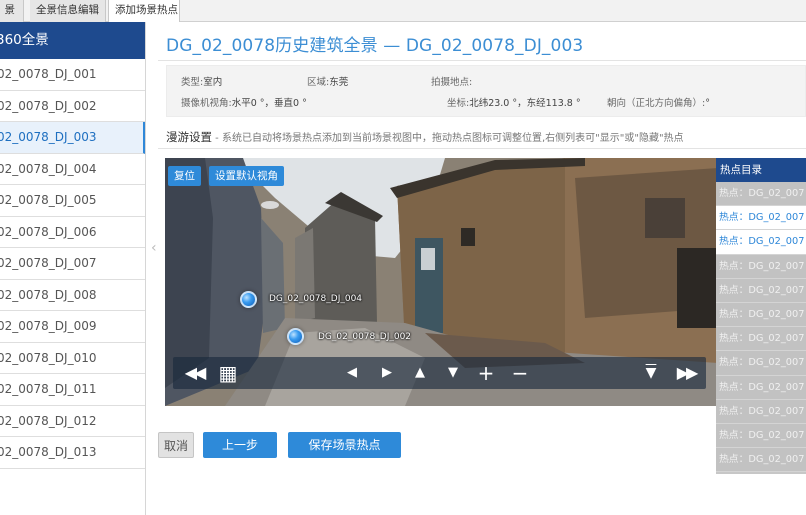  Describe the element at coordinates (48, 420) in the screenshot. I see `sidebar-item-label: 02_0078_DJ_012` at that location.